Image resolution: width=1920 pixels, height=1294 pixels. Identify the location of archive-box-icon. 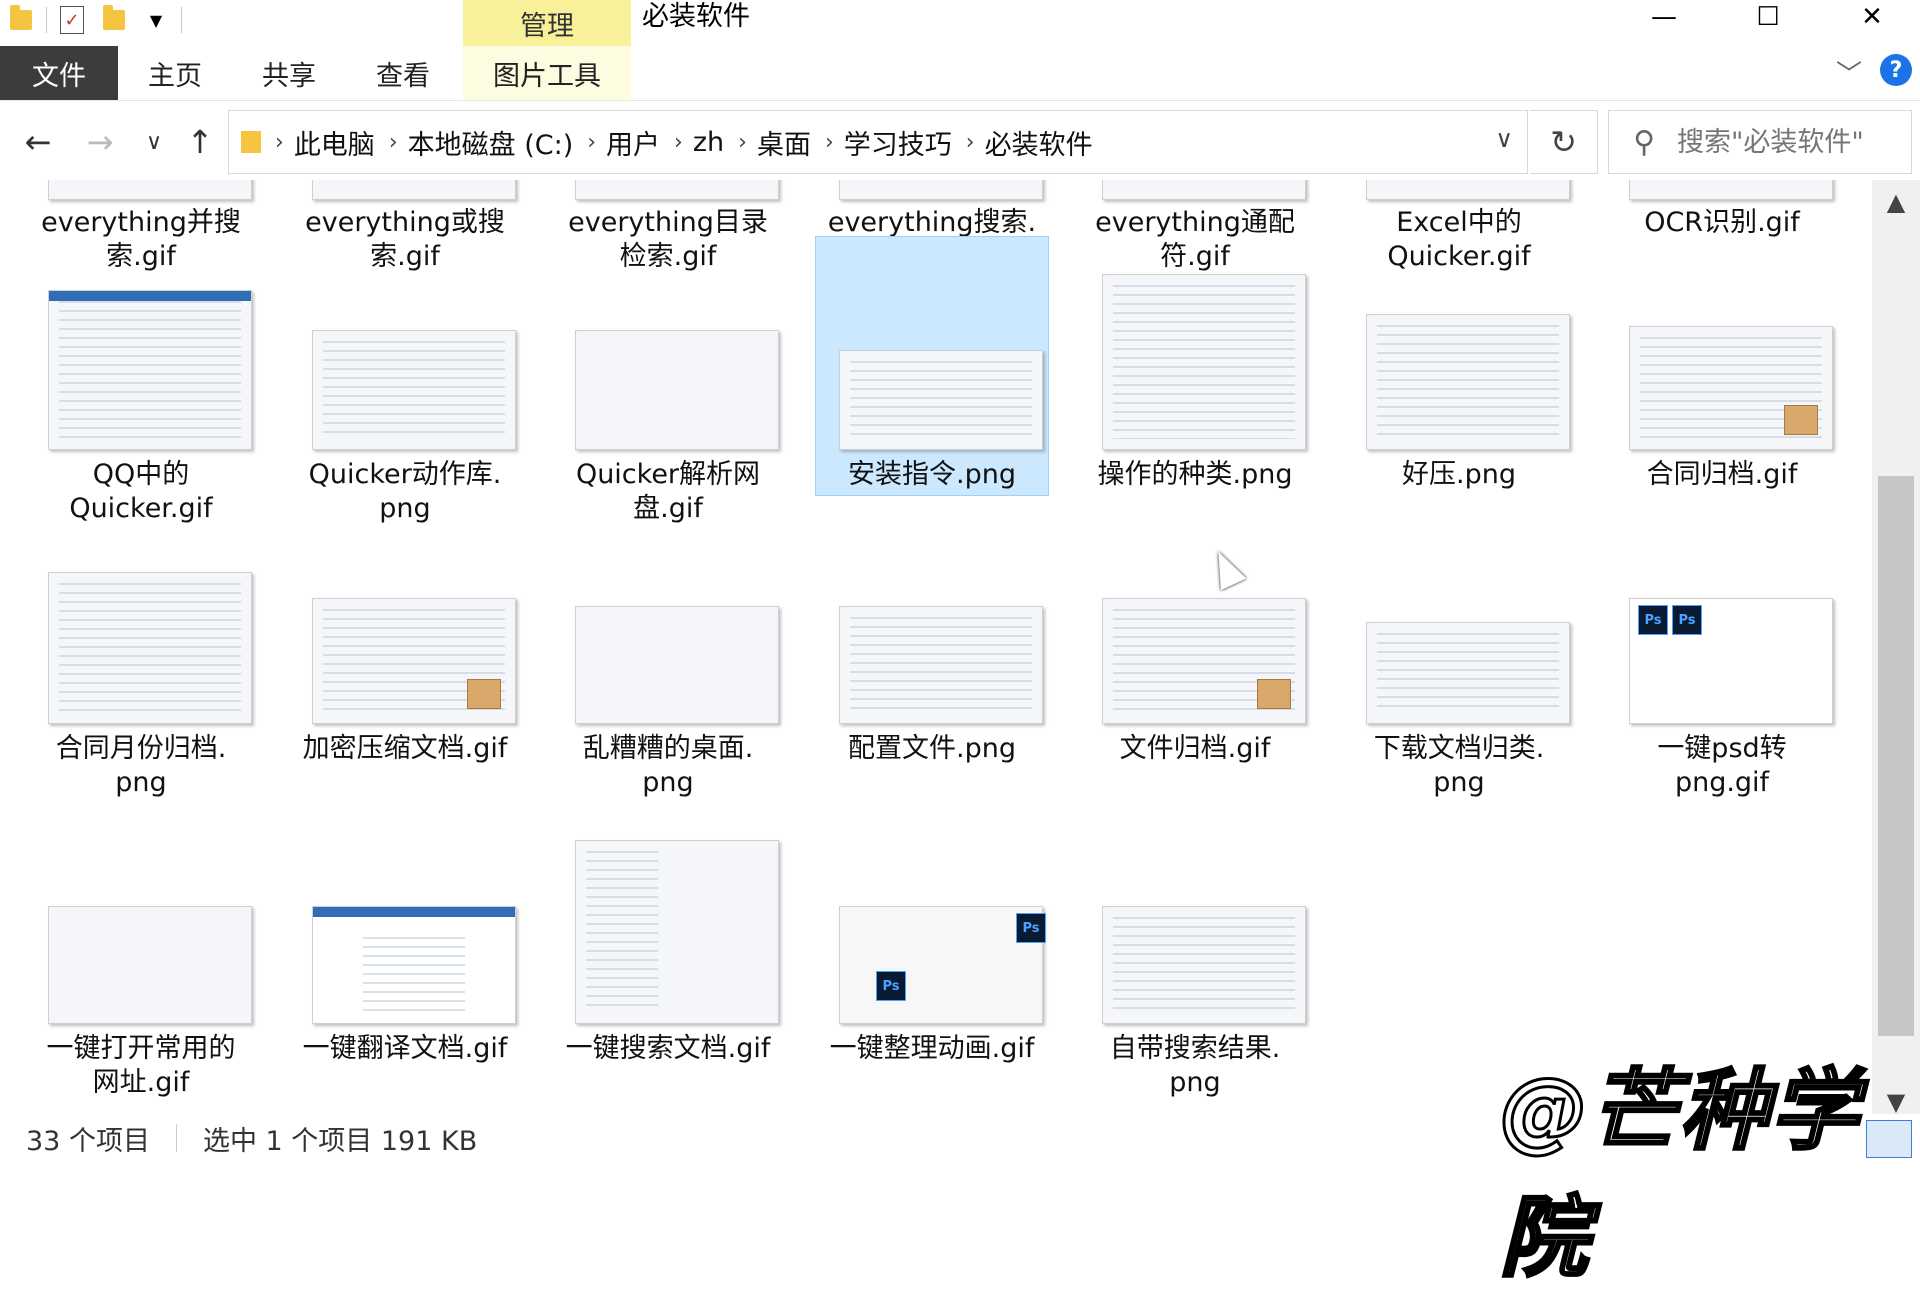
(1274, 694).